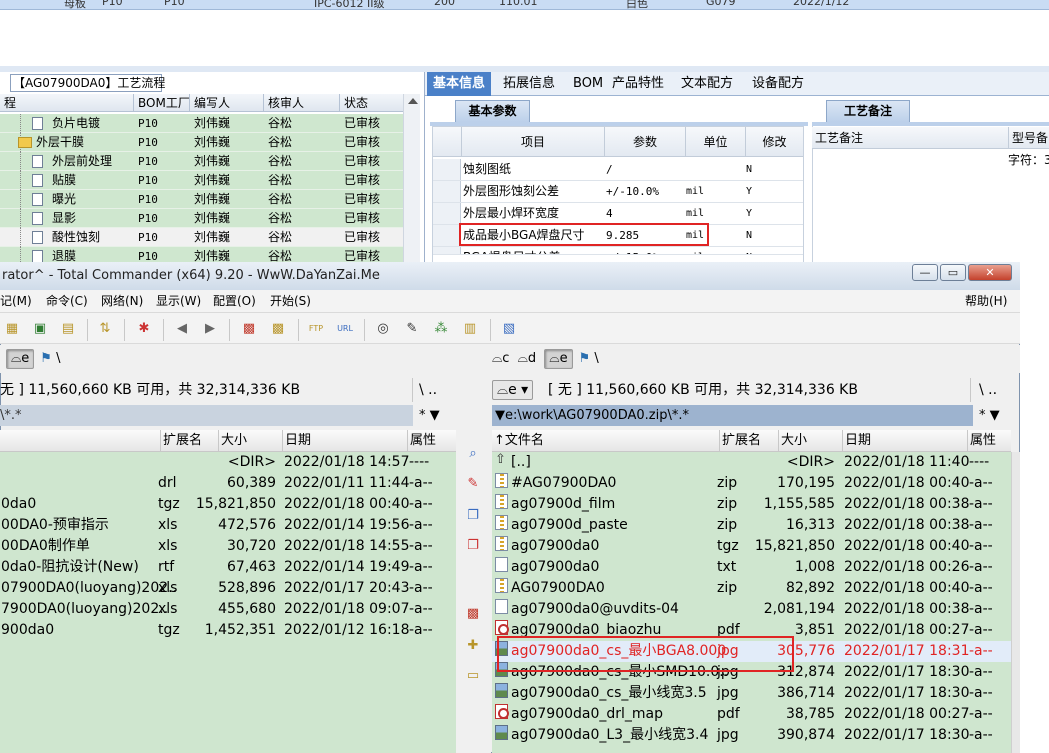 The width and height of the screenshot is (1049, 753). What do you see at coordinates (178, 301) in the screenshot?
I see `menu-show: 显示(W)` at bounding box center [178, 301].